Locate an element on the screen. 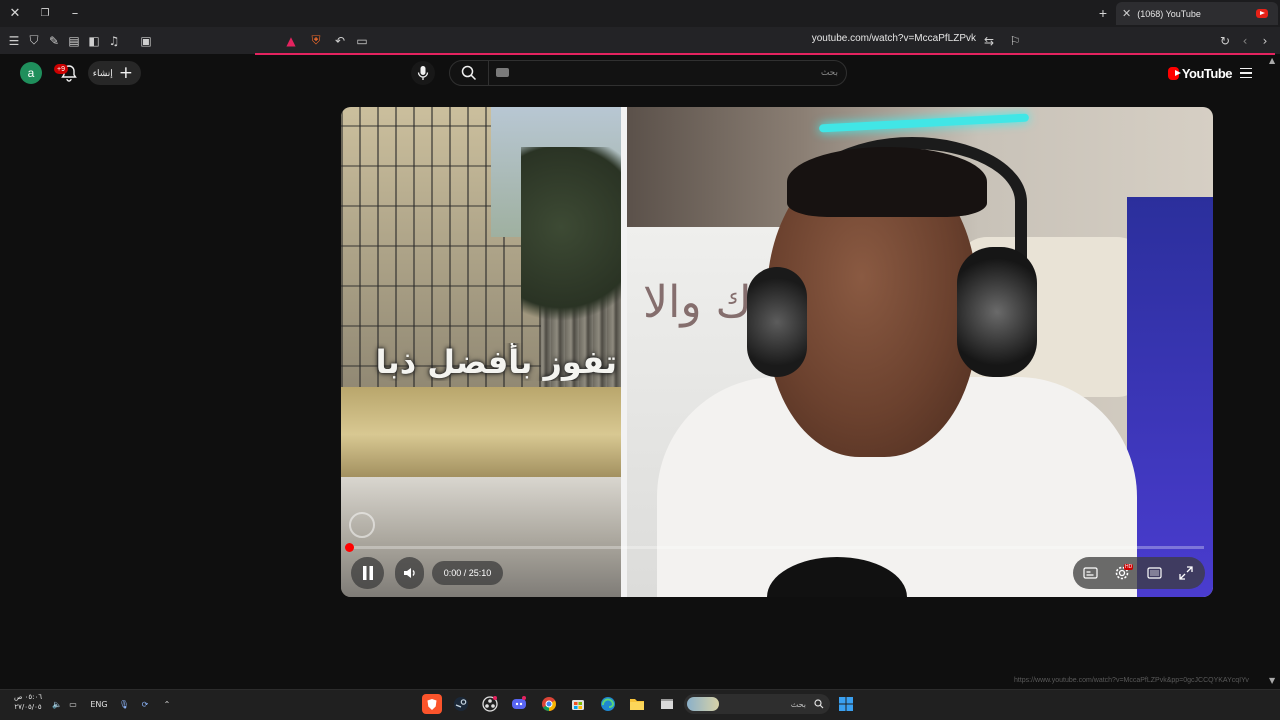 Image resolution: width=1280 pixels, height=720 pixels. minimize-window-icon: – is located at coordinates (75, 13).